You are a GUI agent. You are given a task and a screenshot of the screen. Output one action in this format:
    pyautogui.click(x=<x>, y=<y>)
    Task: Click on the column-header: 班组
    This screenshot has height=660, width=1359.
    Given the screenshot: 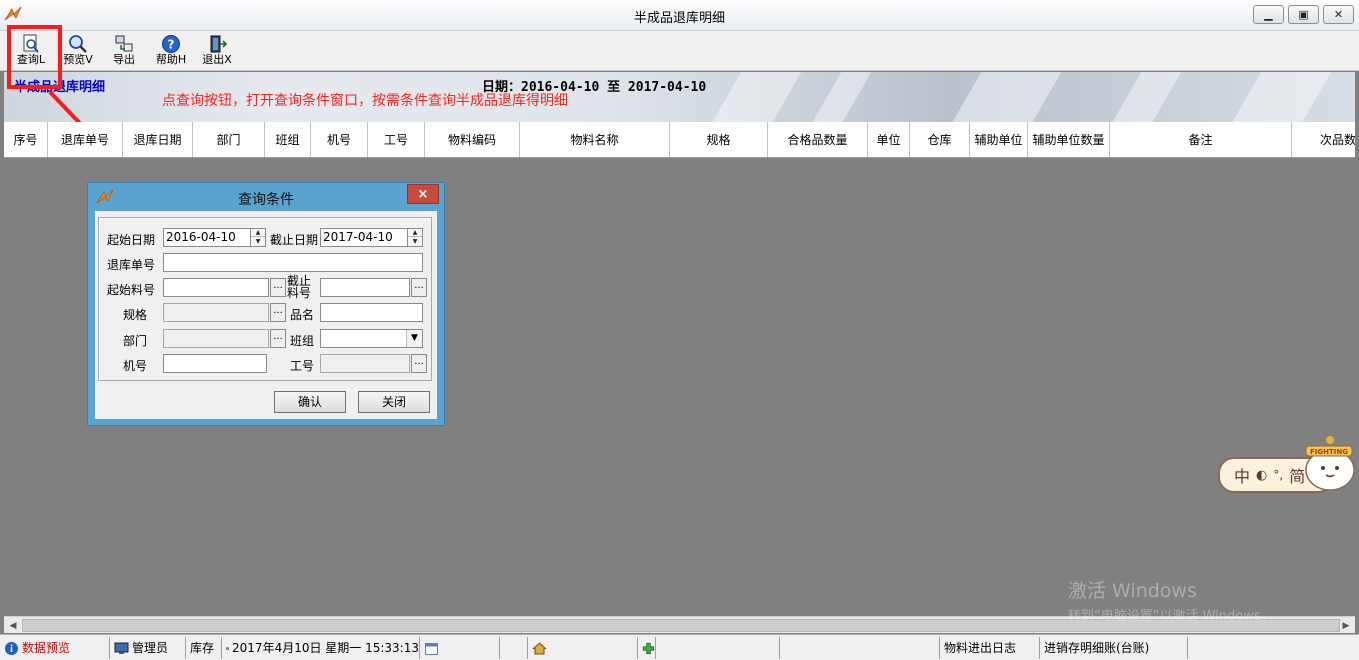 What is the action you would take?
    pyautogui.click(x=288, y=139)
    